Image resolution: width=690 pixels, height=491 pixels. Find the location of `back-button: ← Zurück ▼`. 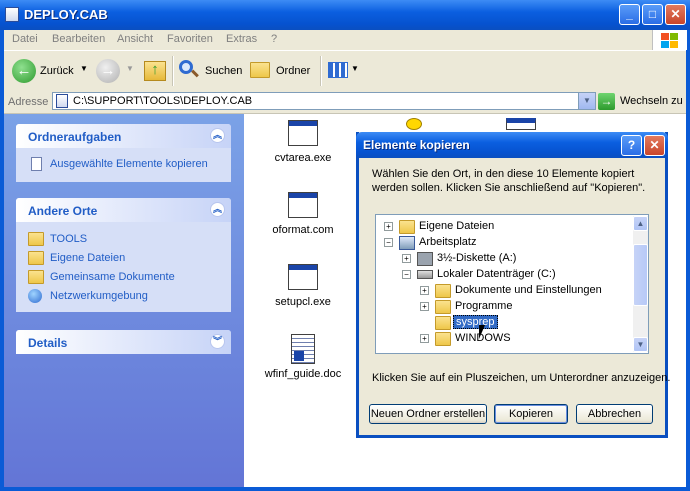

back-button: ← Zurück ▼ is located at coordinates (48, 71).